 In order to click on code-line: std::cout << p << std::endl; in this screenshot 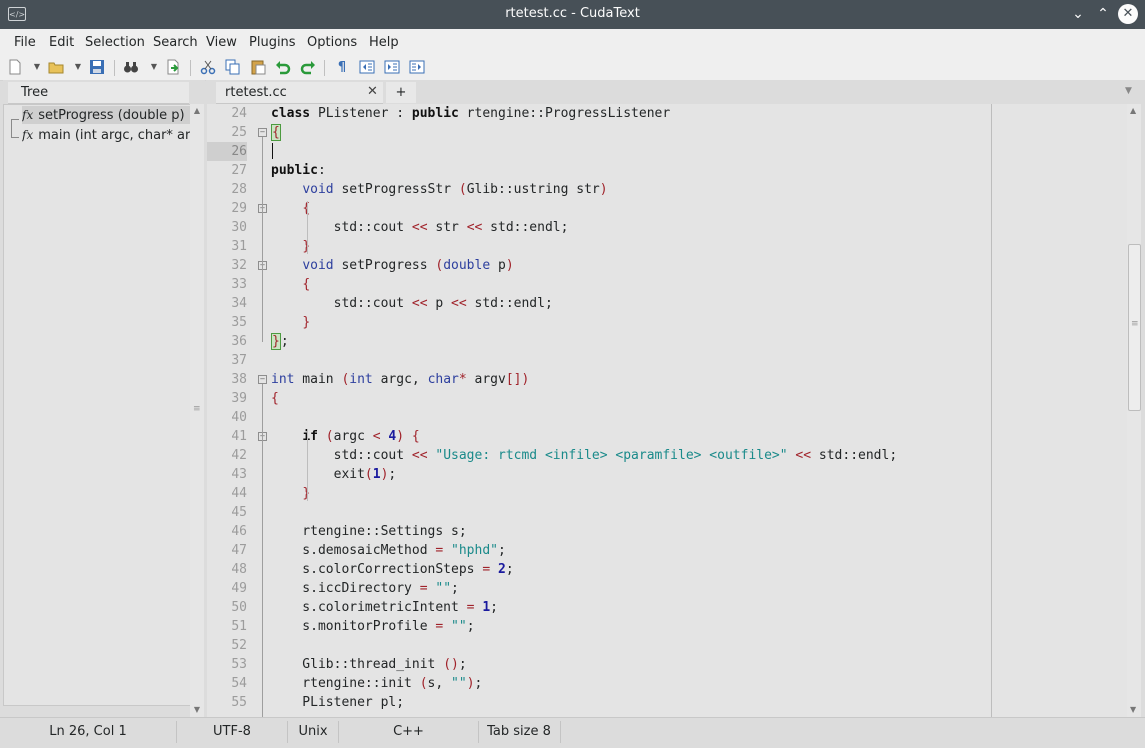, I will do `click(412, 303)`.